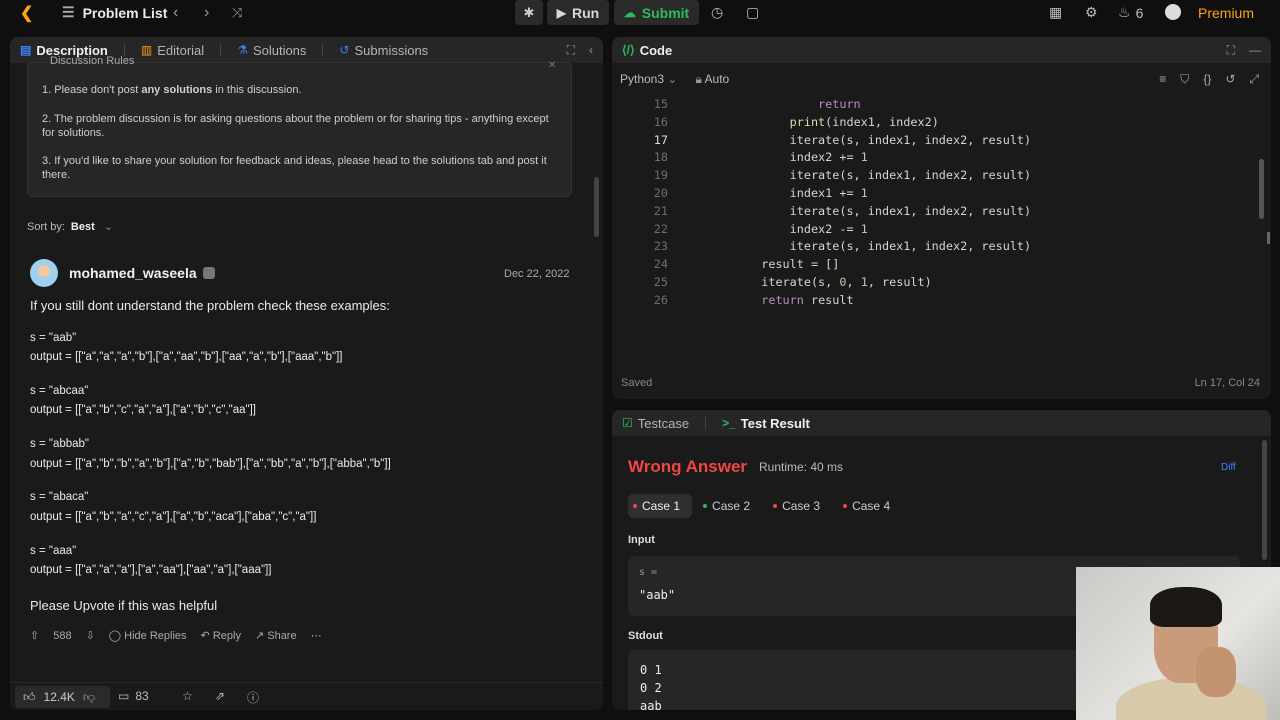  I want to click on case-tab: Case 3, so click(800, 506).